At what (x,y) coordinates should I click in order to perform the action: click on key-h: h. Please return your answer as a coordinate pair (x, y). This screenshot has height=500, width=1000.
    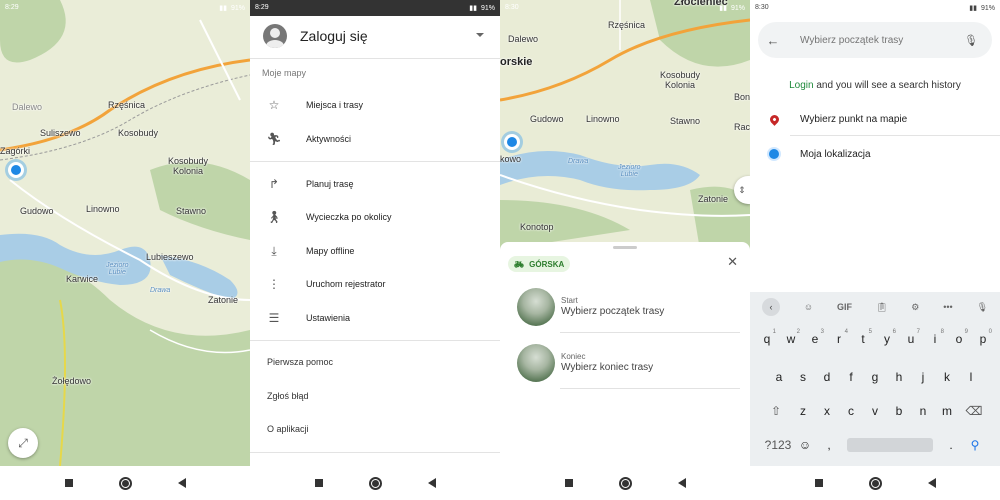
    Looking at the image, I should click on (899, 377).